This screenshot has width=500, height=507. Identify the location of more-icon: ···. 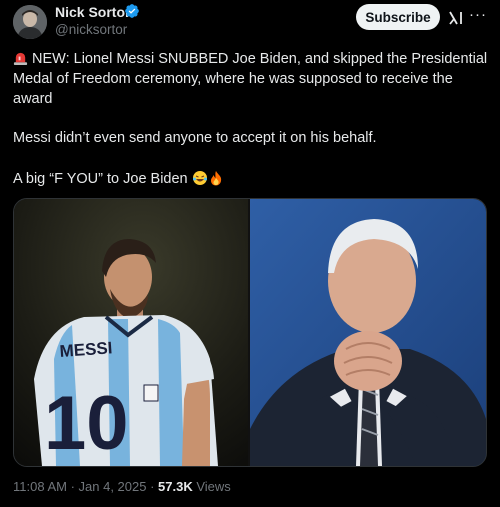
(478, 14).